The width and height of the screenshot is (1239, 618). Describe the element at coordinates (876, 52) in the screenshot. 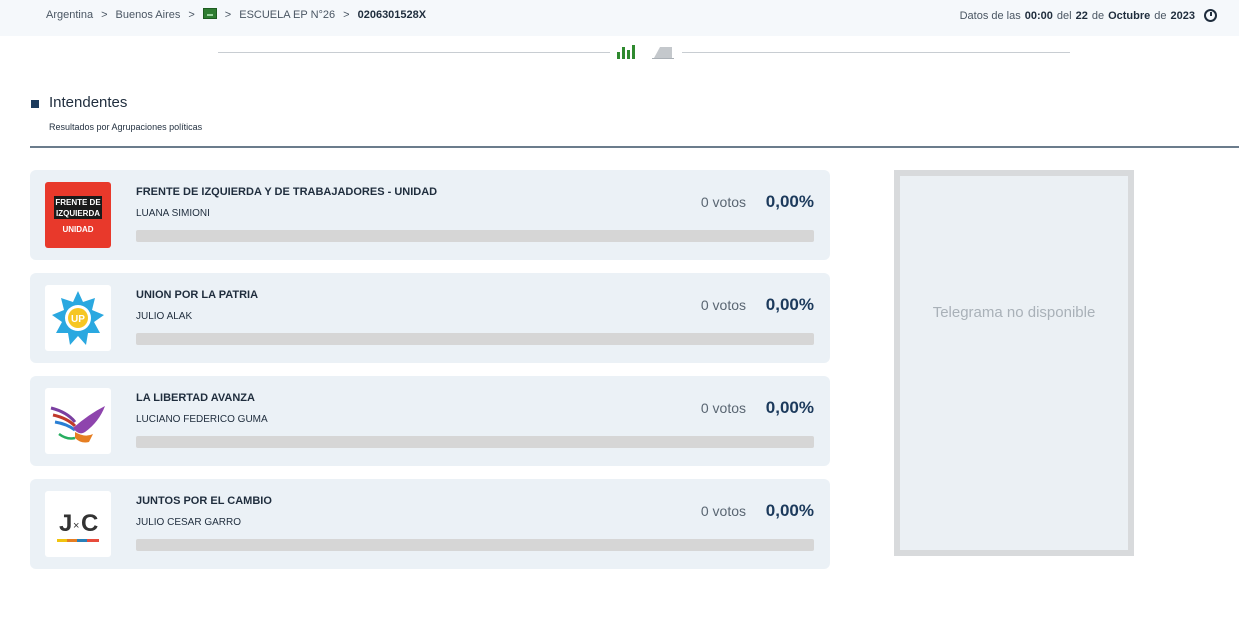

I see `toggle-divider-right` at that location.